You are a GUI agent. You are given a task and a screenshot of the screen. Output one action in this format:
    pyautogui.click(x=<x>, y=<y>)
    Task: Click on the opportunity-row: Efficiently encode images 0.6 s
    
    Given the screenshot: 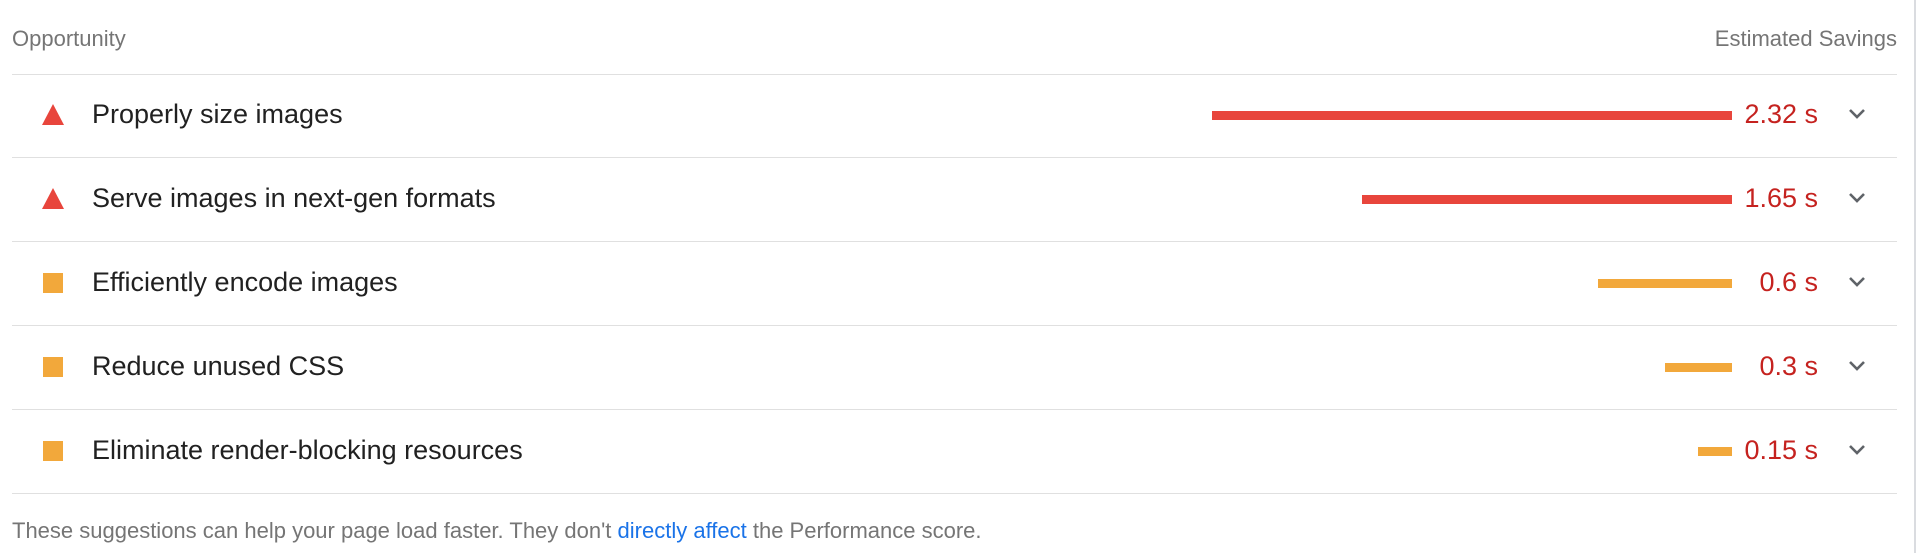 What is the action you would take?
    pyautogui.click(x=954, y=284)
    